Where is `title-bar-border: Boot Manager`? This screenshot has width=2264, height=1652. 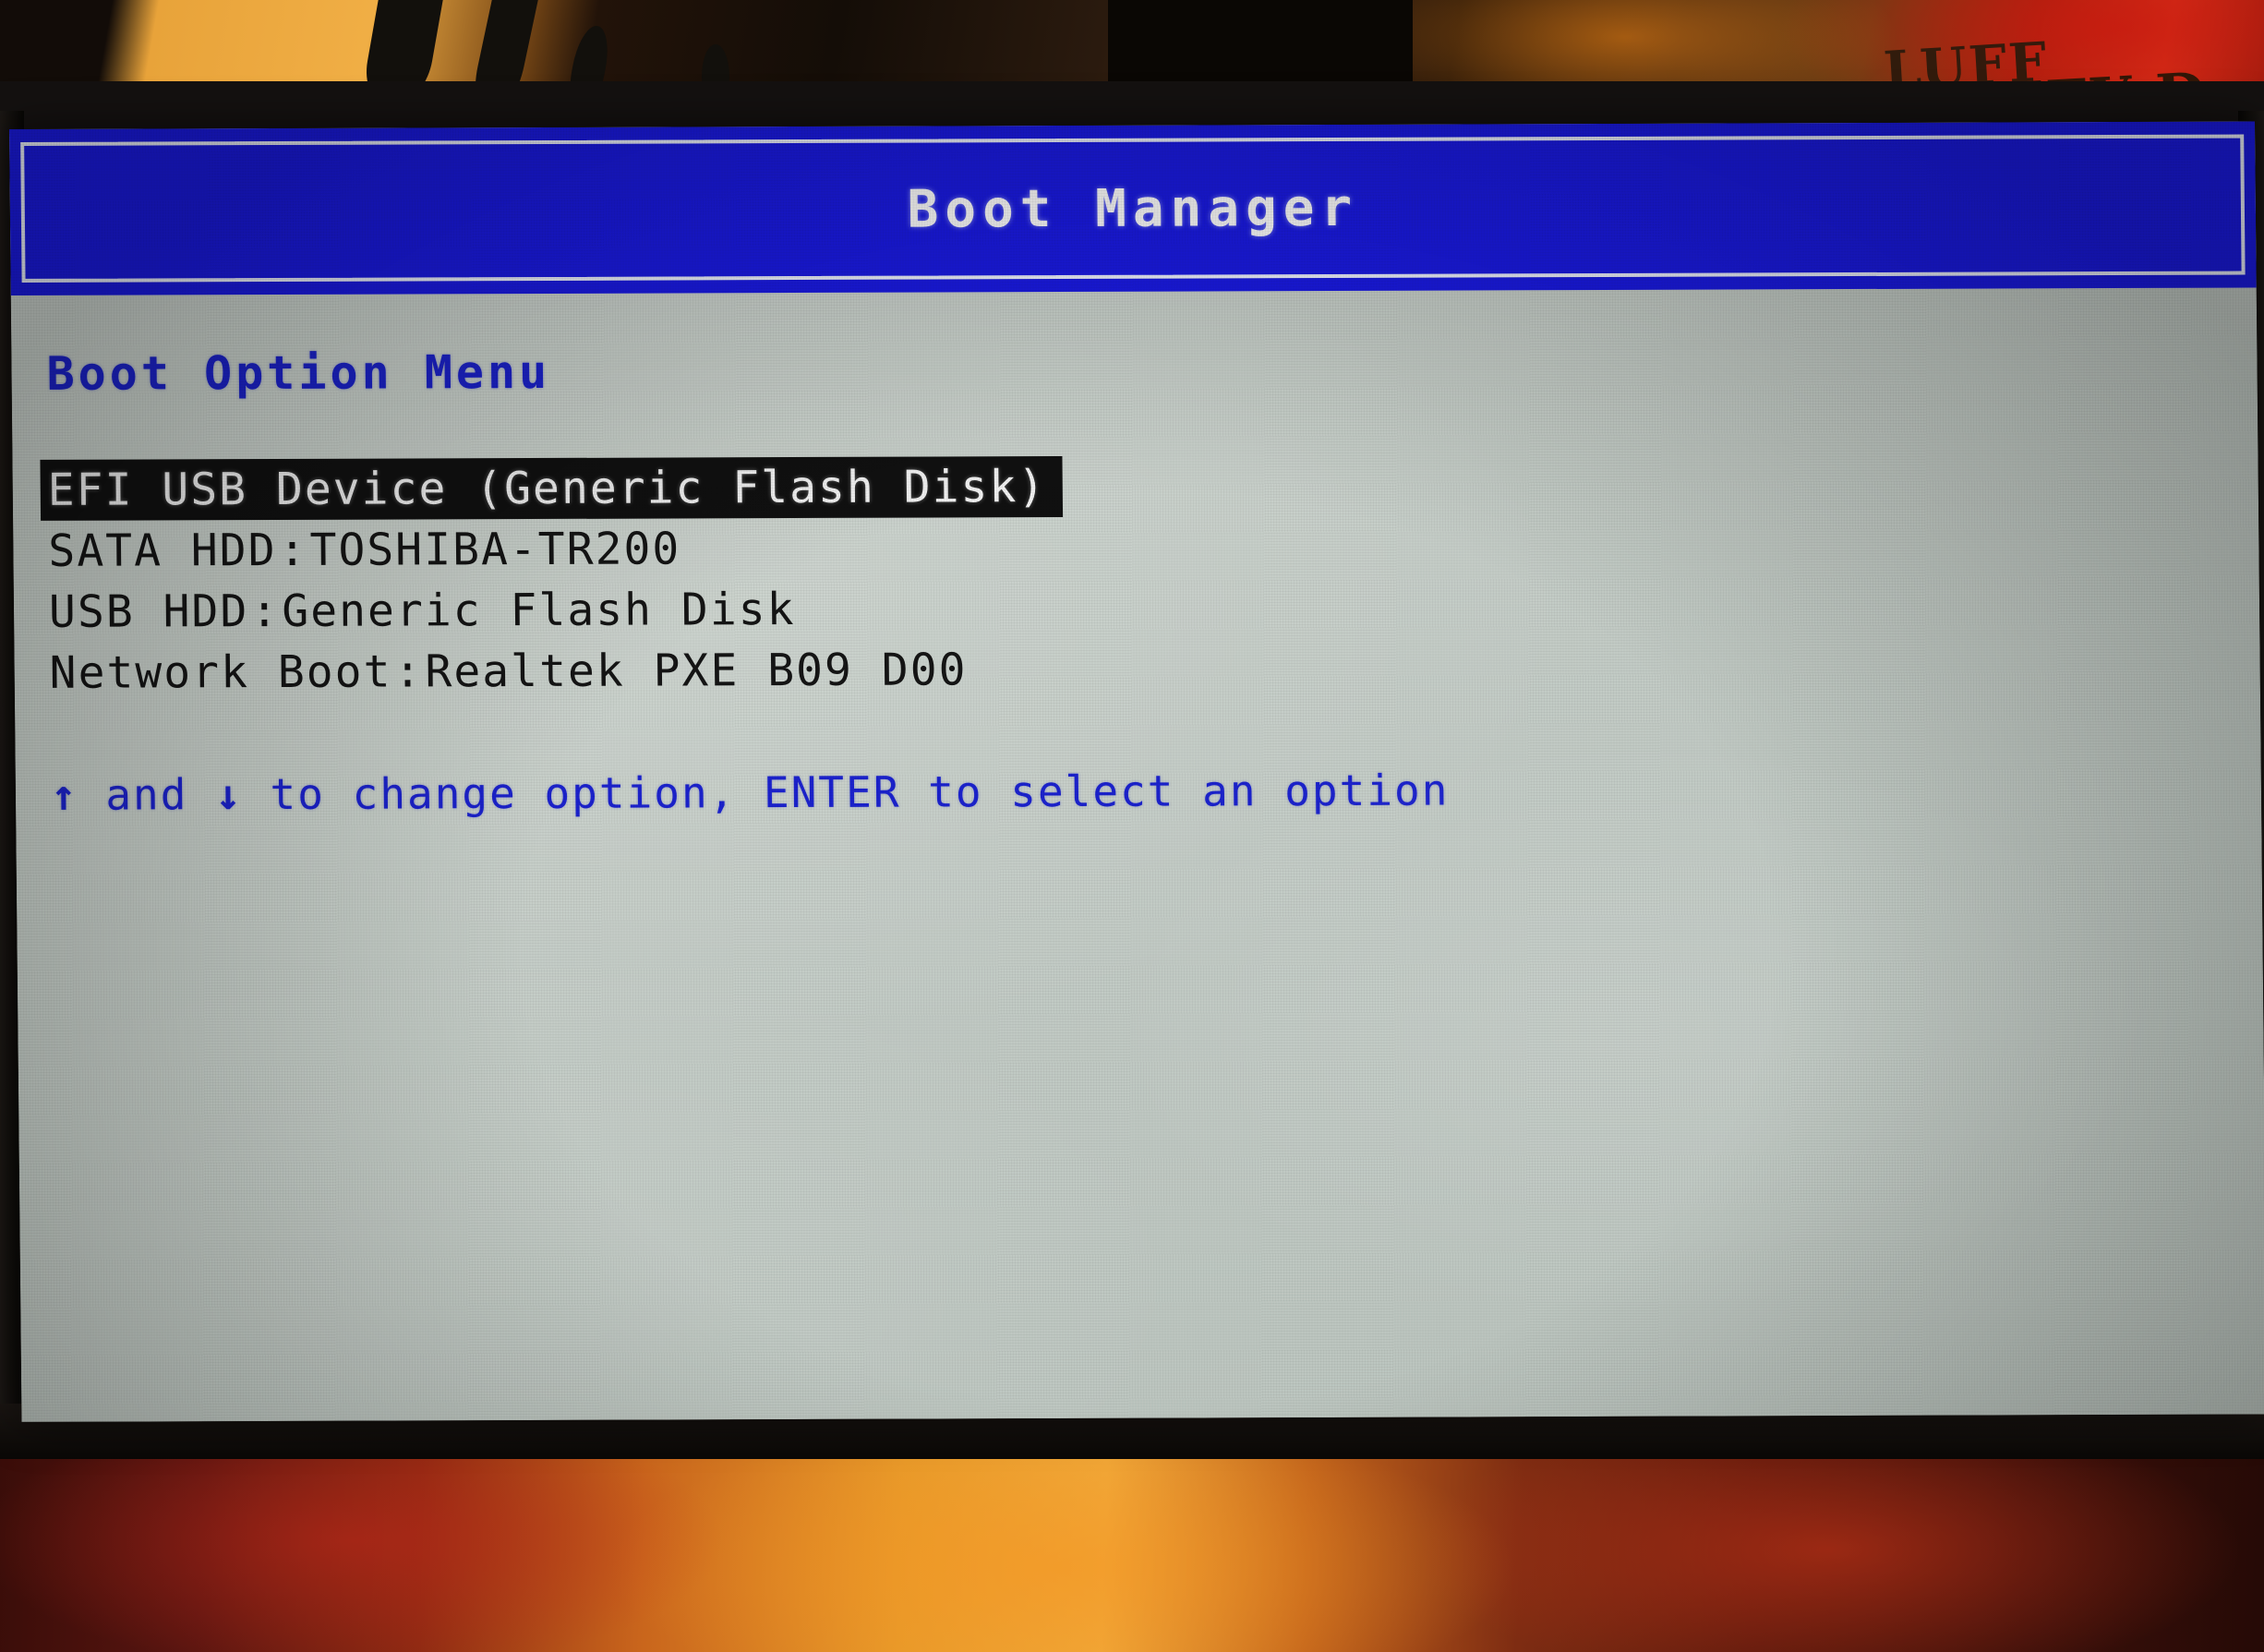 title-bar-border: Boot Manager is located at coordinates (1133, 208).